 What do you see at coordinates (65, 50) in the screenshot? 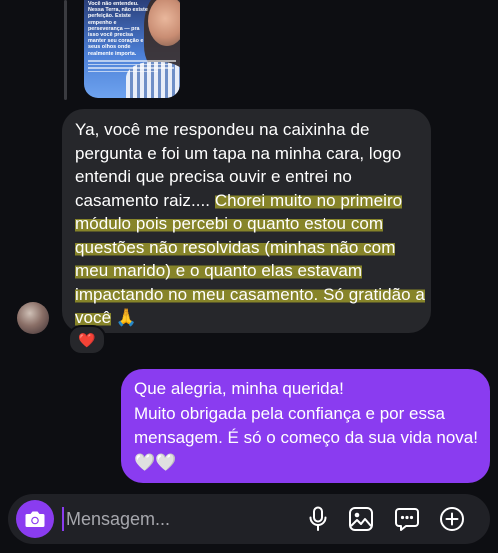
I see `story-reply-line` at bounding box center [65, 50].